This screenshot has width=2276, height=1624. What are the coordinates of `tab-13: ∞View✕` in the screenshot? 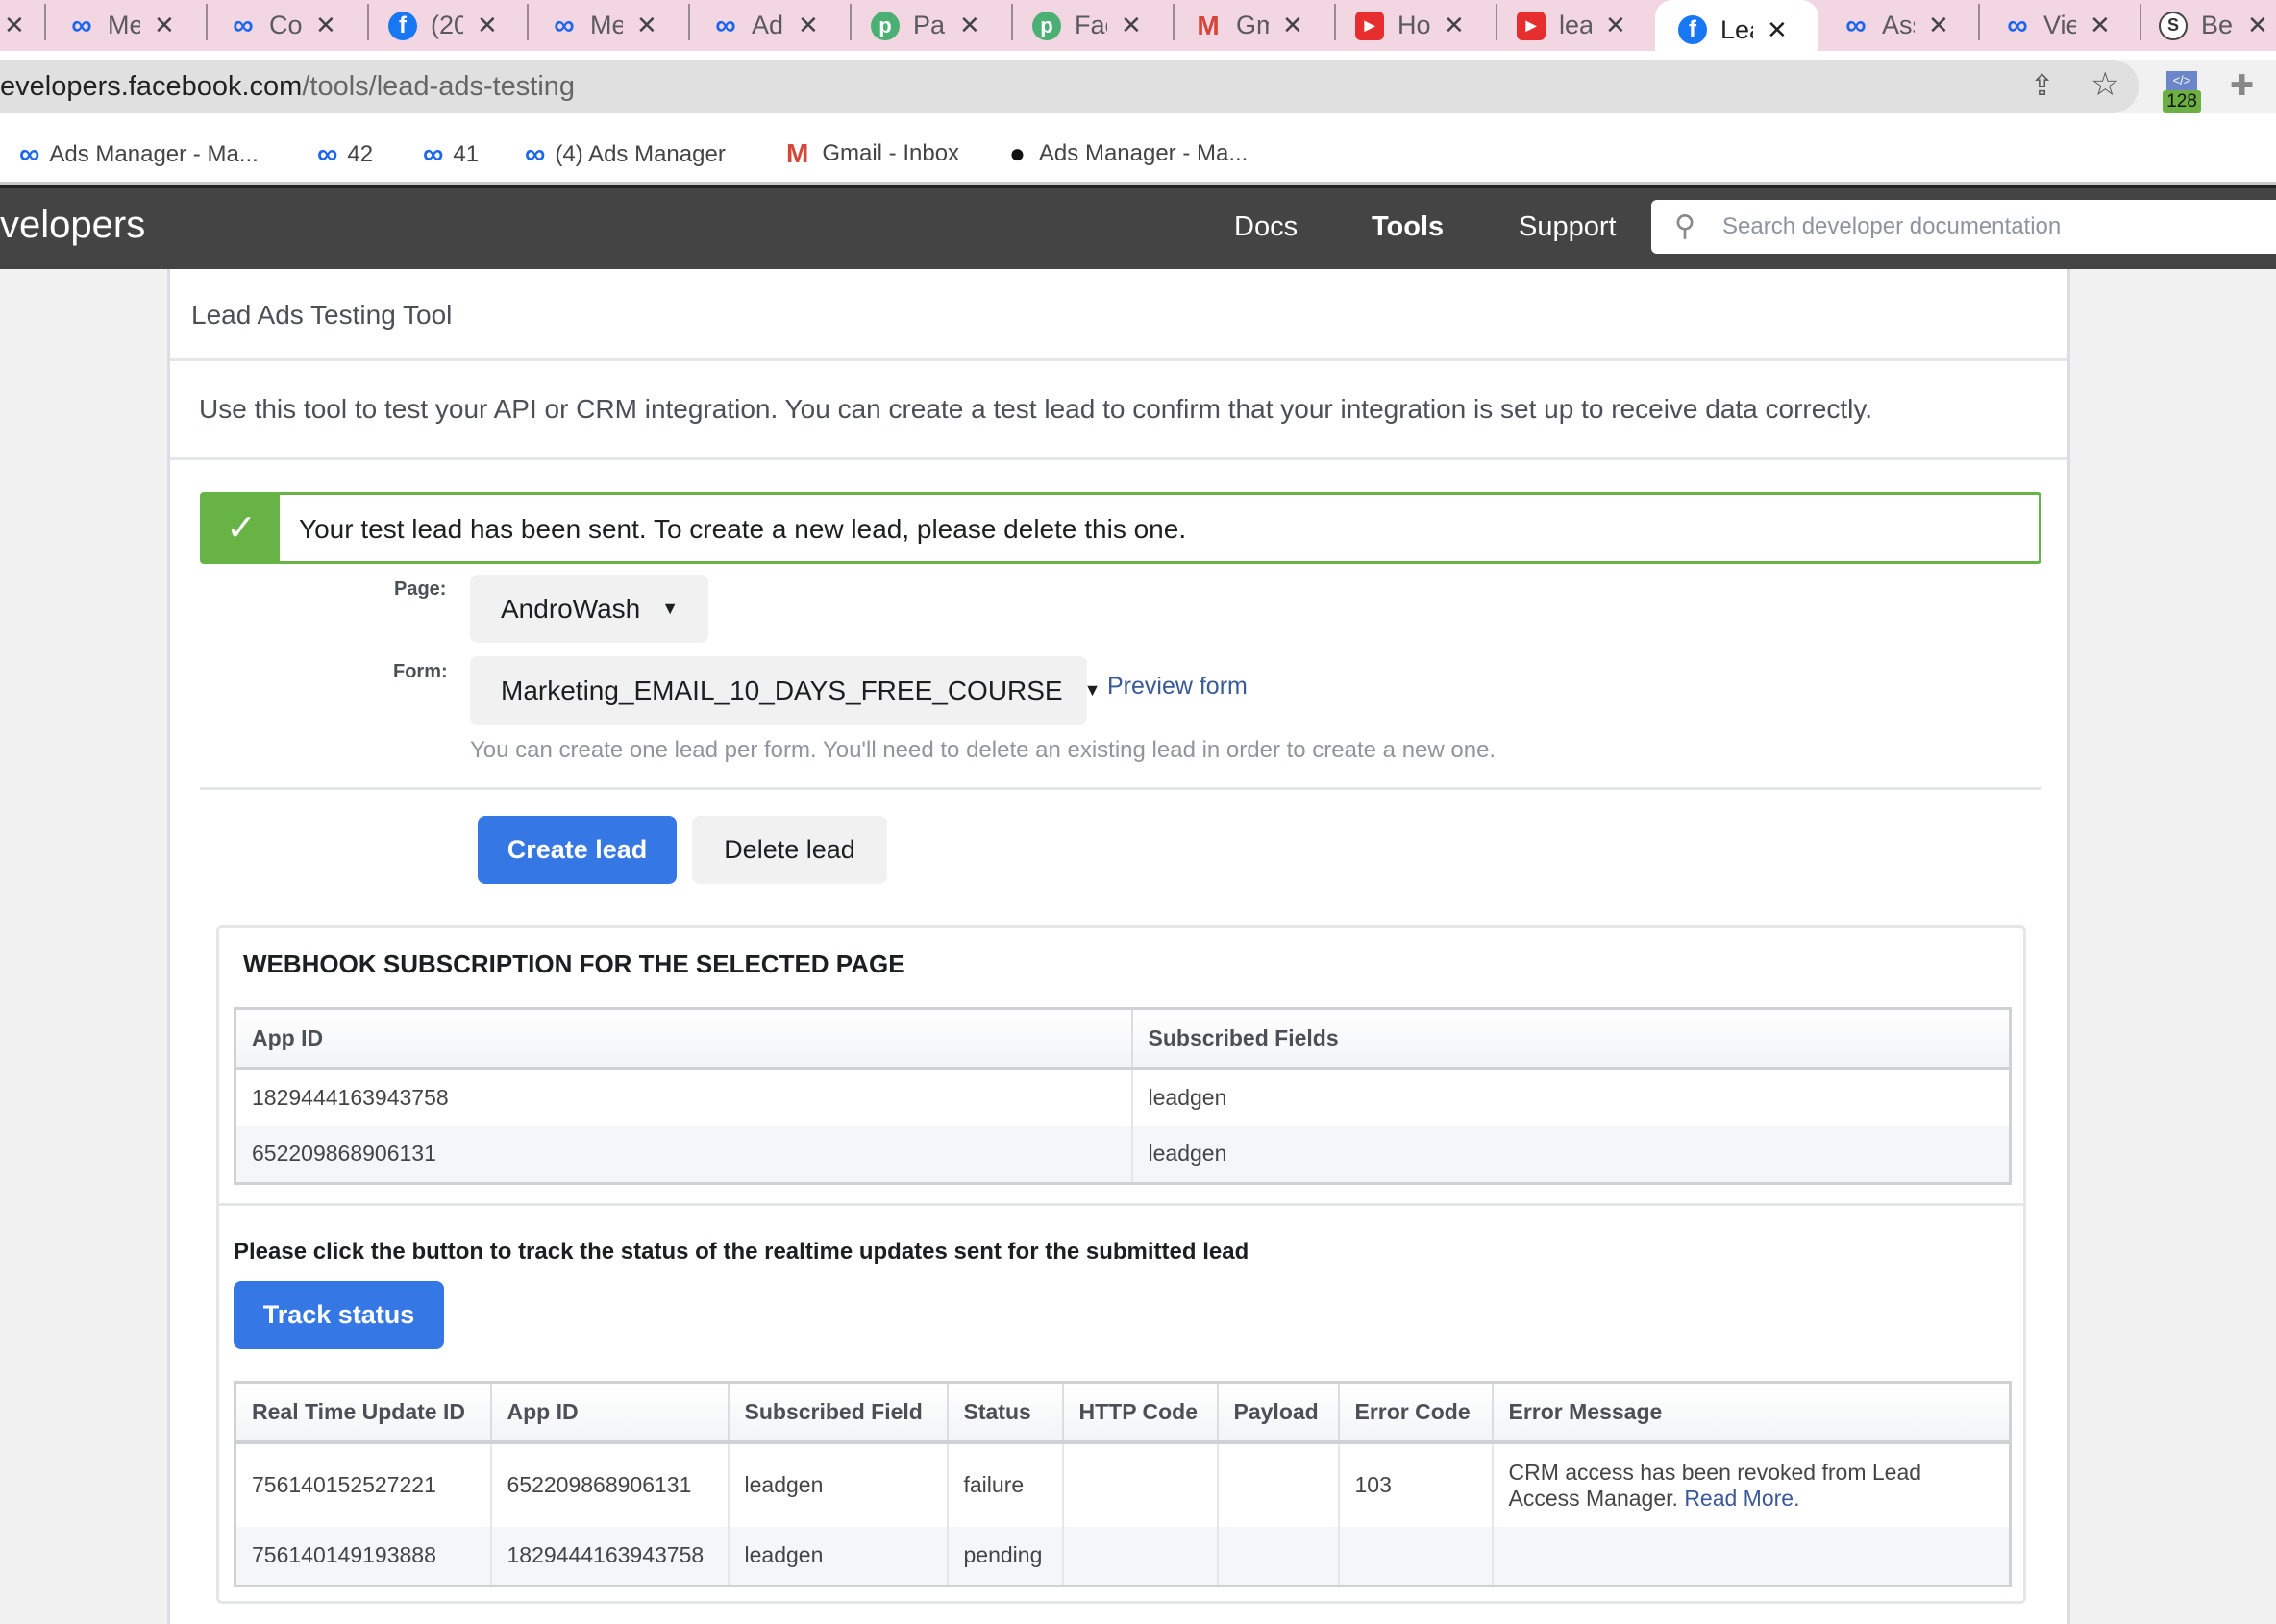 It's located at (2060, 25).